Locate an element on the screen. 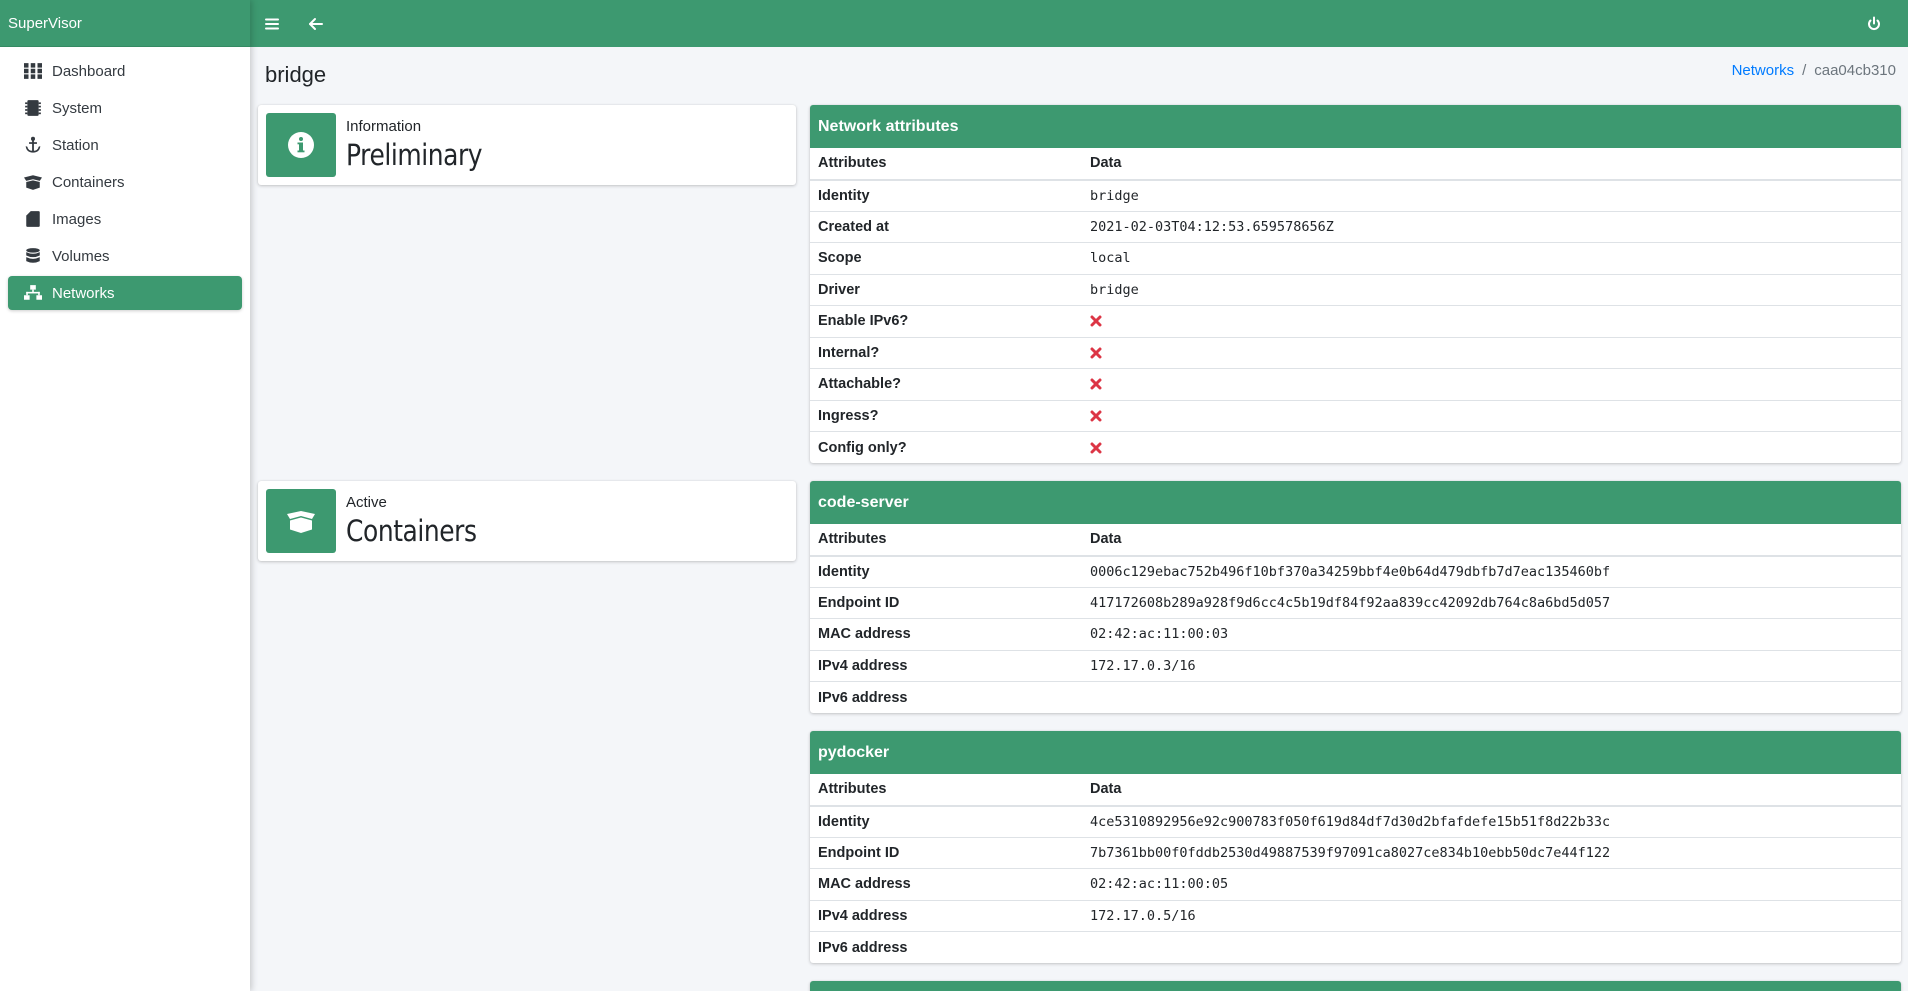 The width and height of the screenshot is (1908, 991). info-circle-icon is located at coordinates (301, 145).